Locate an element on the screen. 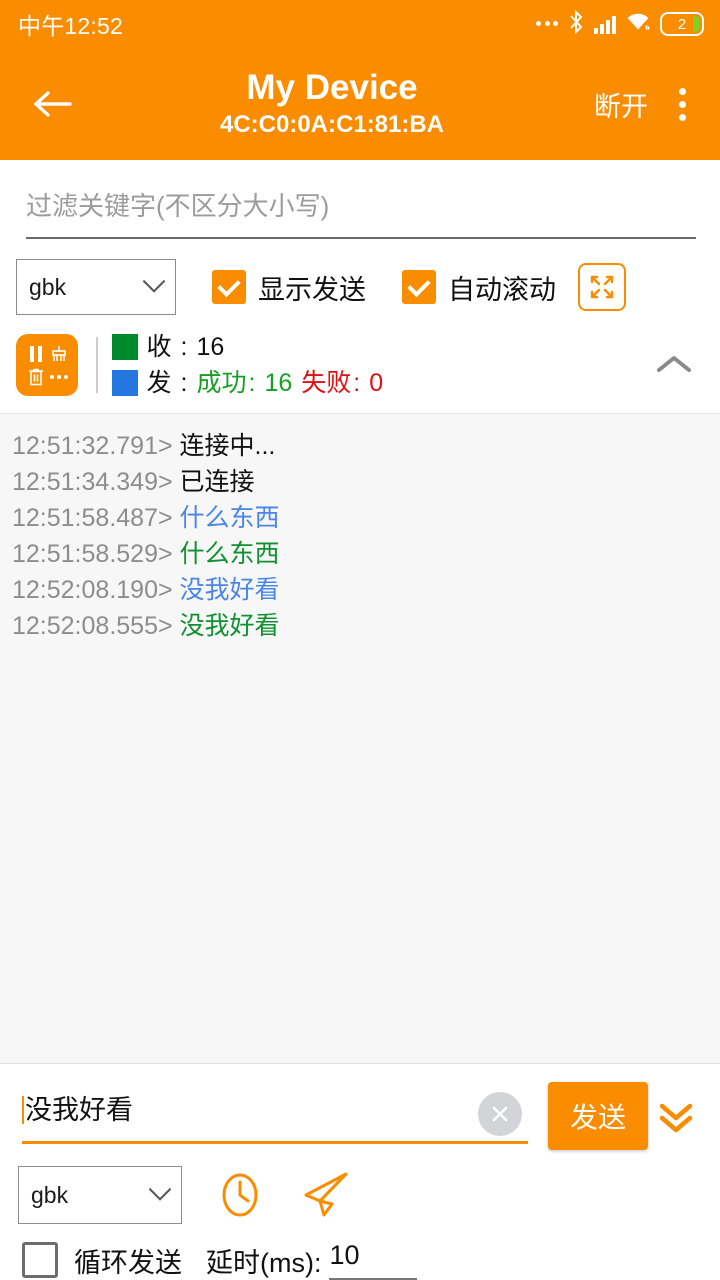 The image size is (720, 1280). send-stat-line: 发 : 成功 : 16 失败 : 0 is located at coordinates (382, 383).